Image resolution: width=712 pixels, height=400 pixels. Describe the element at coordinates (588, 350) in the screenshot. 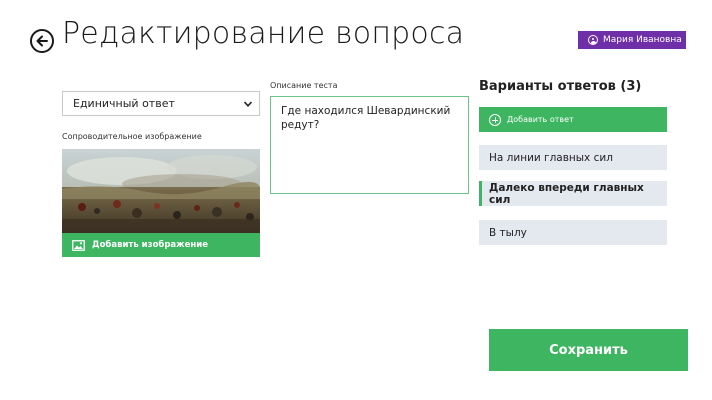

I see `save-button: Сохранить` at that location.